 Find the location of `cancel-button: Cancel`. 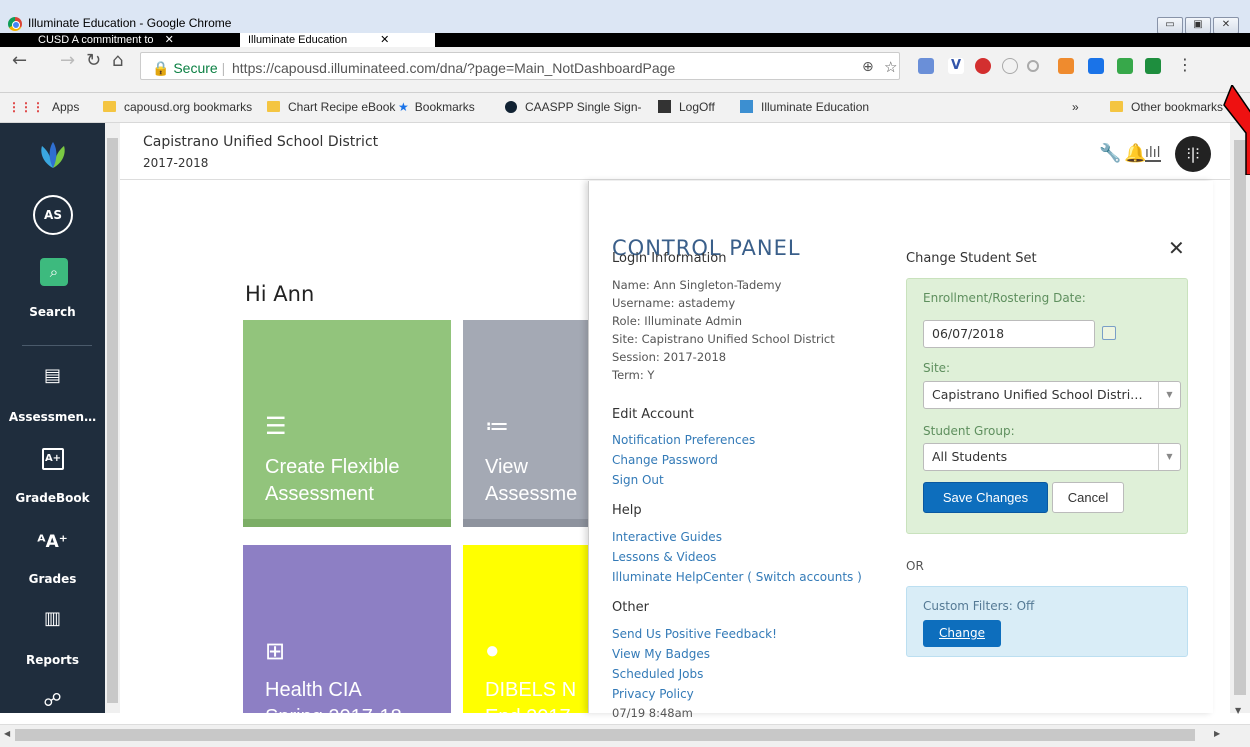

cancel-button: Cancel is located at coordinates (1088, 497).